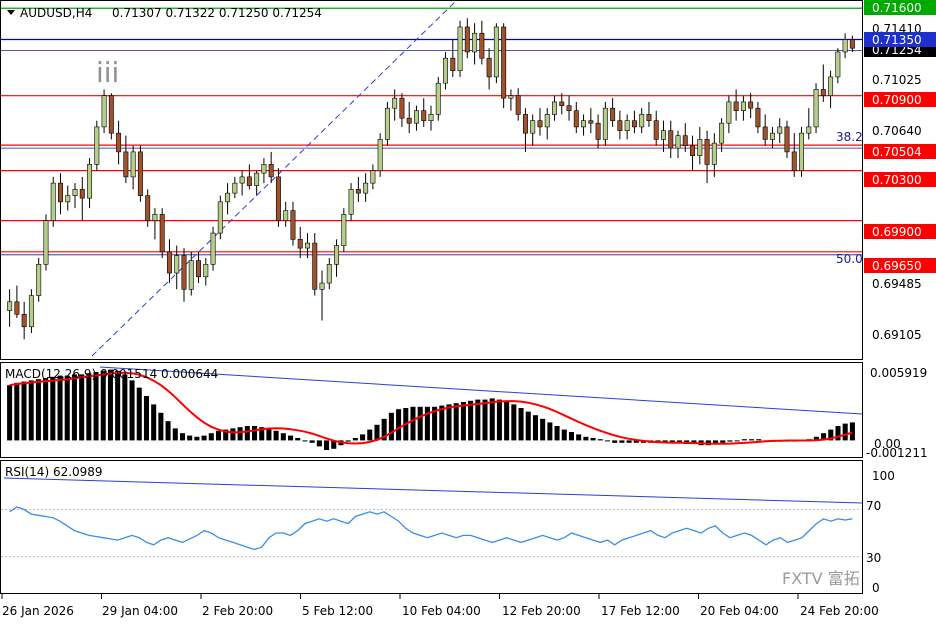  Describe the element at coordinates (849, 259) in the screenshot. I see `fib-label-500: 50.0` at that location.